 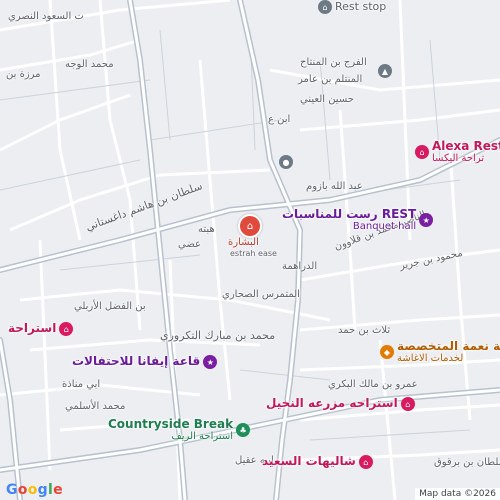 I want to click on poi-rest-stop: ⌂ Rest stop, so click(x=352, y=7).